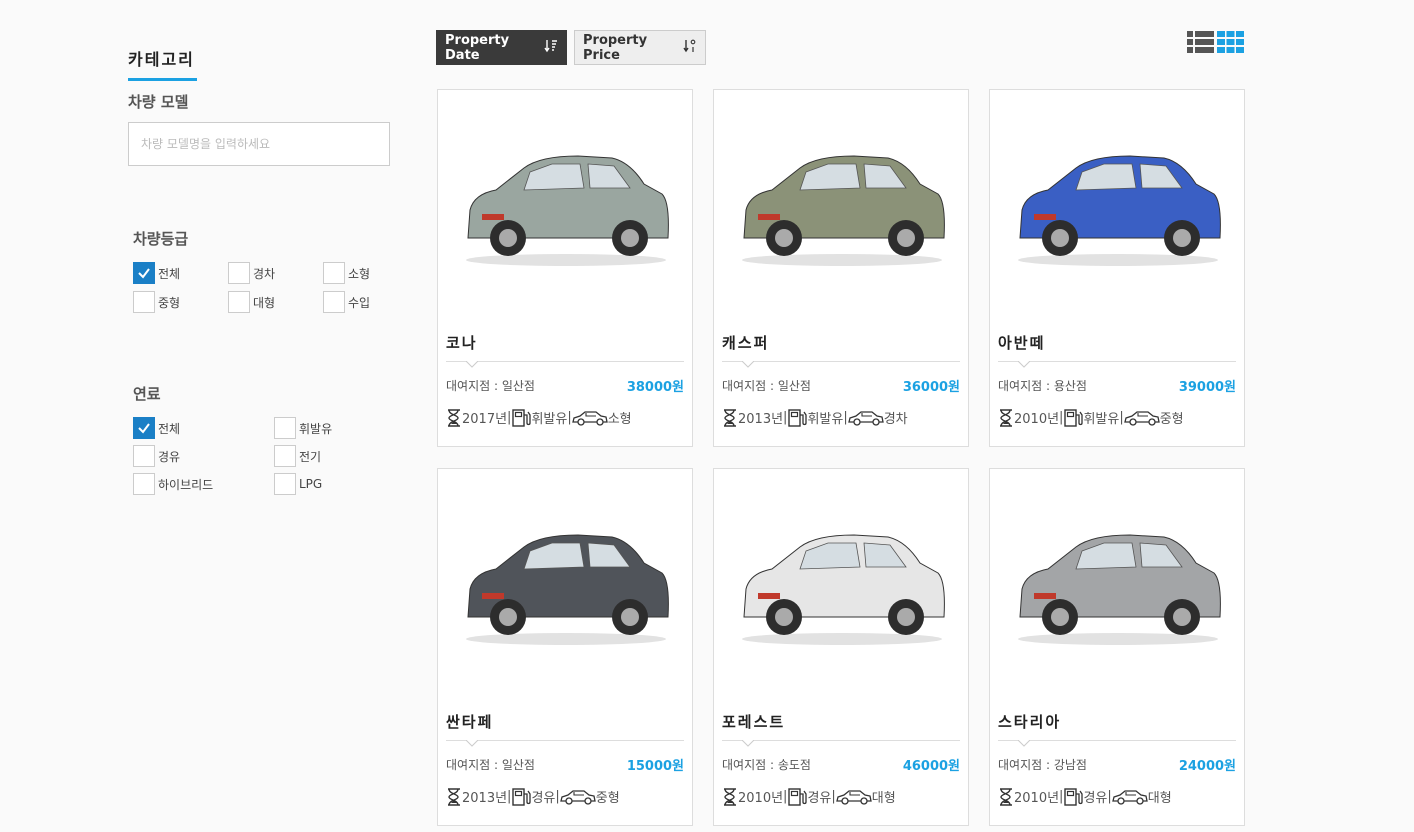 Image resolution: width=1414 pixels, height=832 pixels. Describe the element at coordinates (565, 268) in the screenshot. I see `car-card: 코나 대여지점 : 일산점 38000원 2017년 | 휘발유 | 소형` at that location.